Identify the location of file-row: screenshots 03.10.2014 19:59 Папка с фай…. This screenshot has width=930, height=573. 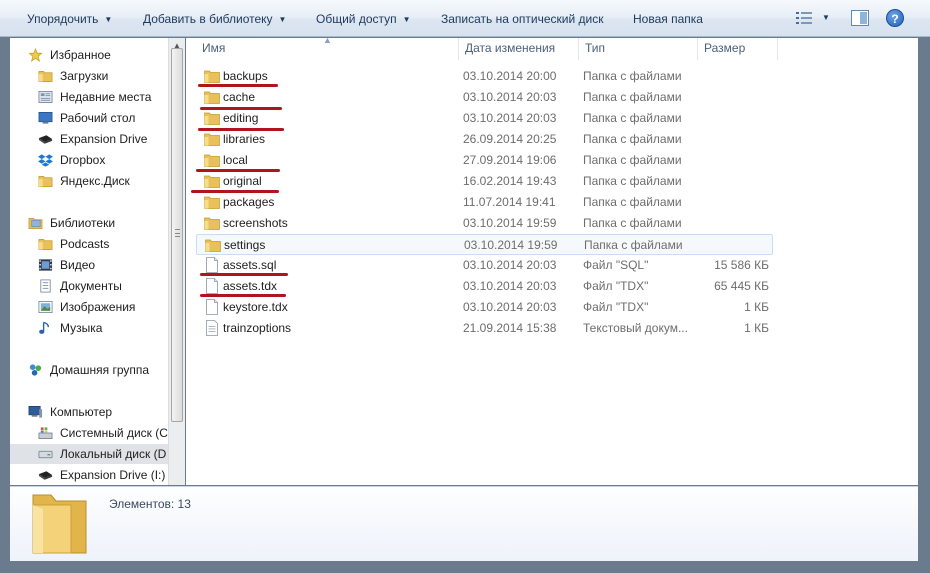
(484, 223).